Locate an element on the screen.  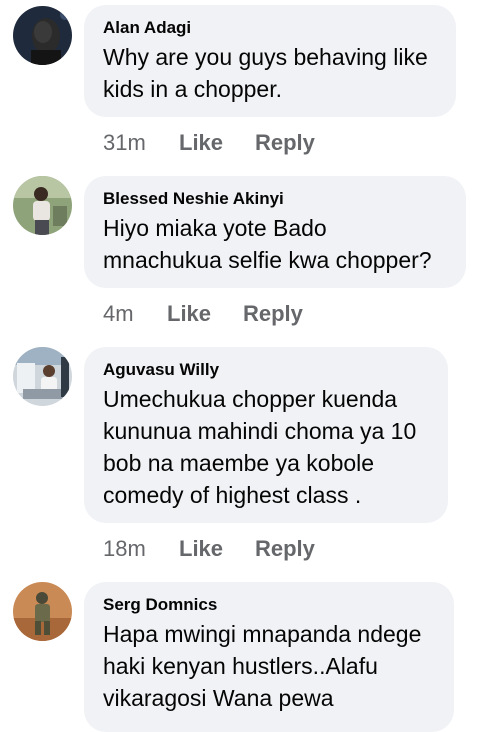
comment-author: Blessed Neshie Akinyi is located at coordinates (275, 199).